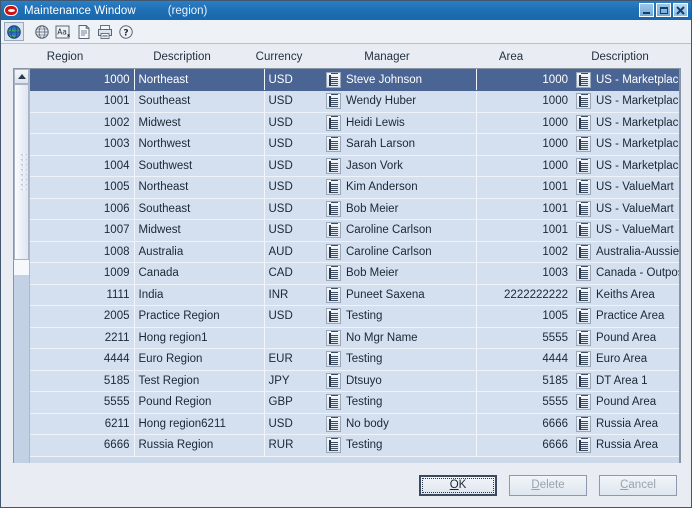  Describe the element at coordinates (199, 252) in the screenshot. I see `cell-description: Australia` at that location.